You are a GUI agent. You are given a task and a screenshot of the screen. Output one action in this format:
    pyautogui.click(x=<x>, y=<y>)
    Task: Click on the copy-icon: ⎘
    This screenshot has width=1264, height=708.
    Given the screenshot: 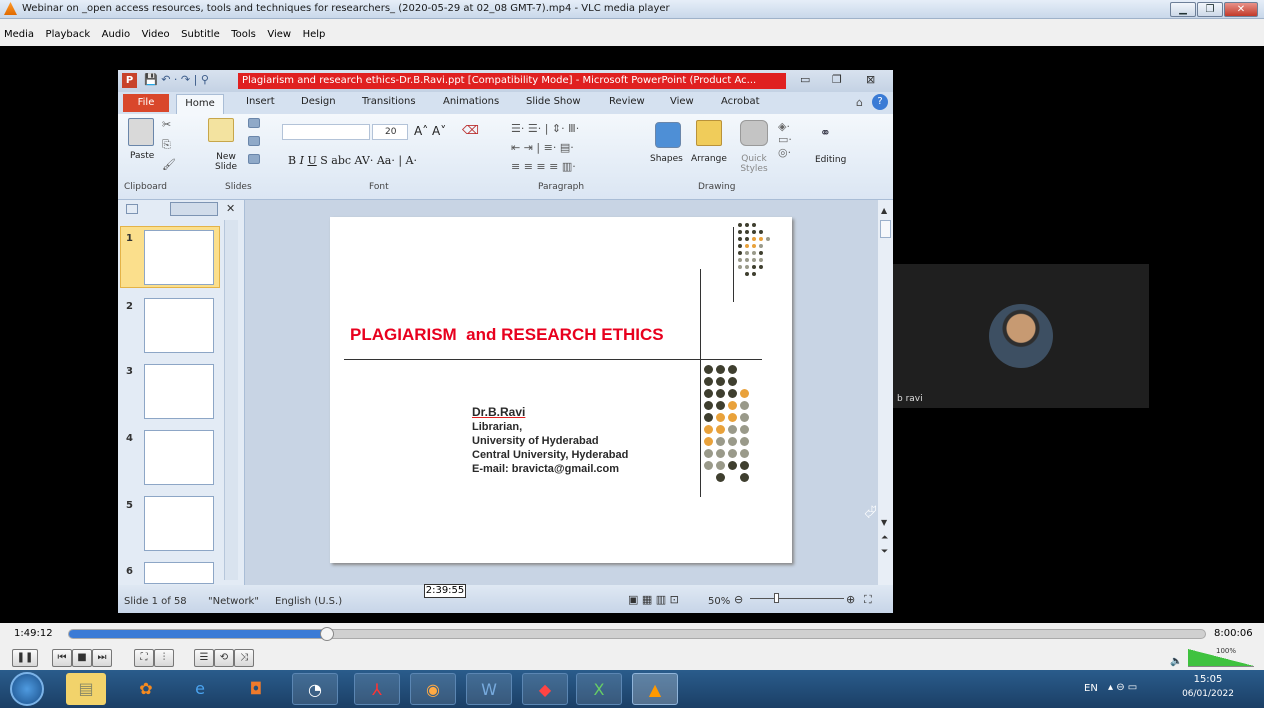 What is the action you would take?
    pyautogui.click(x=166, y=145)
    